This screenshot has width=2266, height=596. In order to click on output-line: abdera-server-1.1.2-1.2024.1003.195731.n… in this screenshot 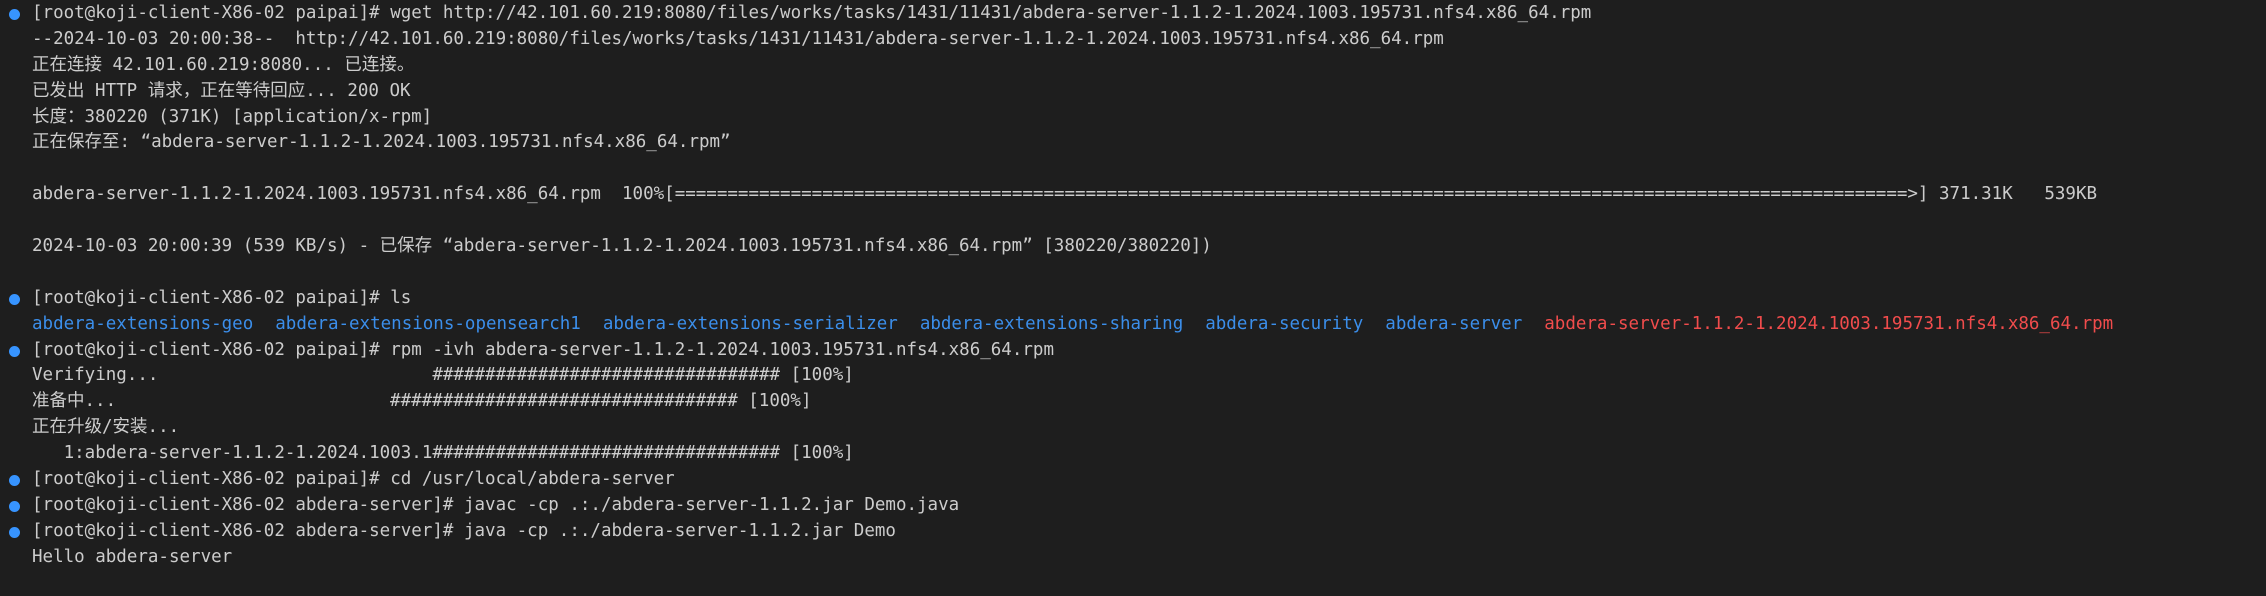, I will do `click(1133, 195)`.